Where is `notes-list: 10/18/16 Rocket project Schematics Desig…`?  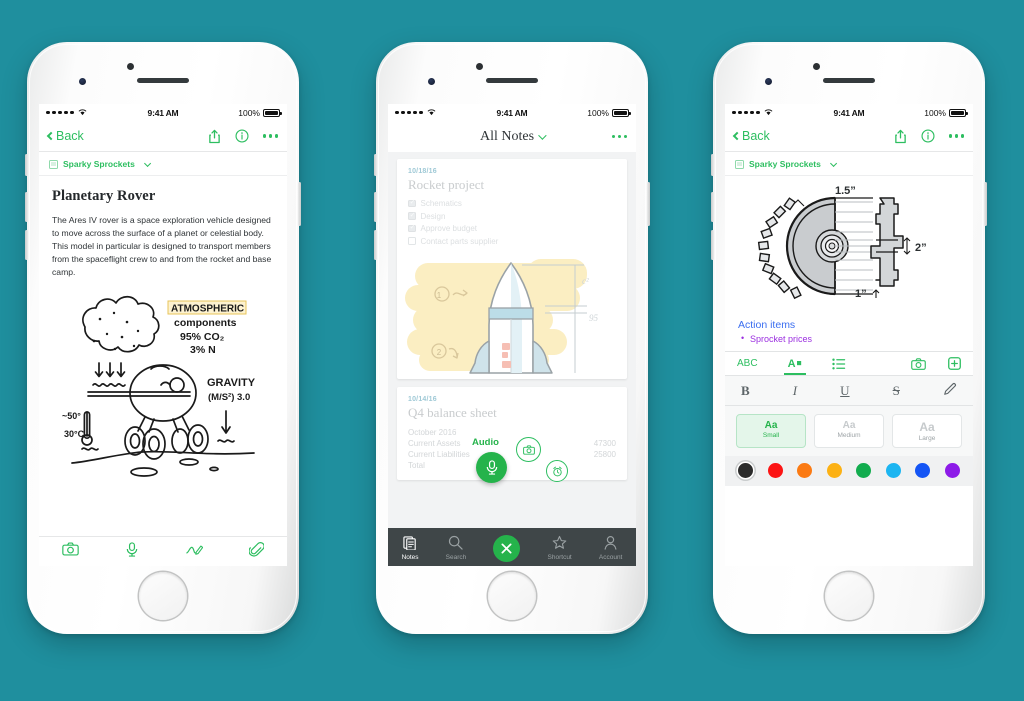
notes-list: 10/18/16 Rocket project Schematics Desig… is located at coordinates (512, 340).